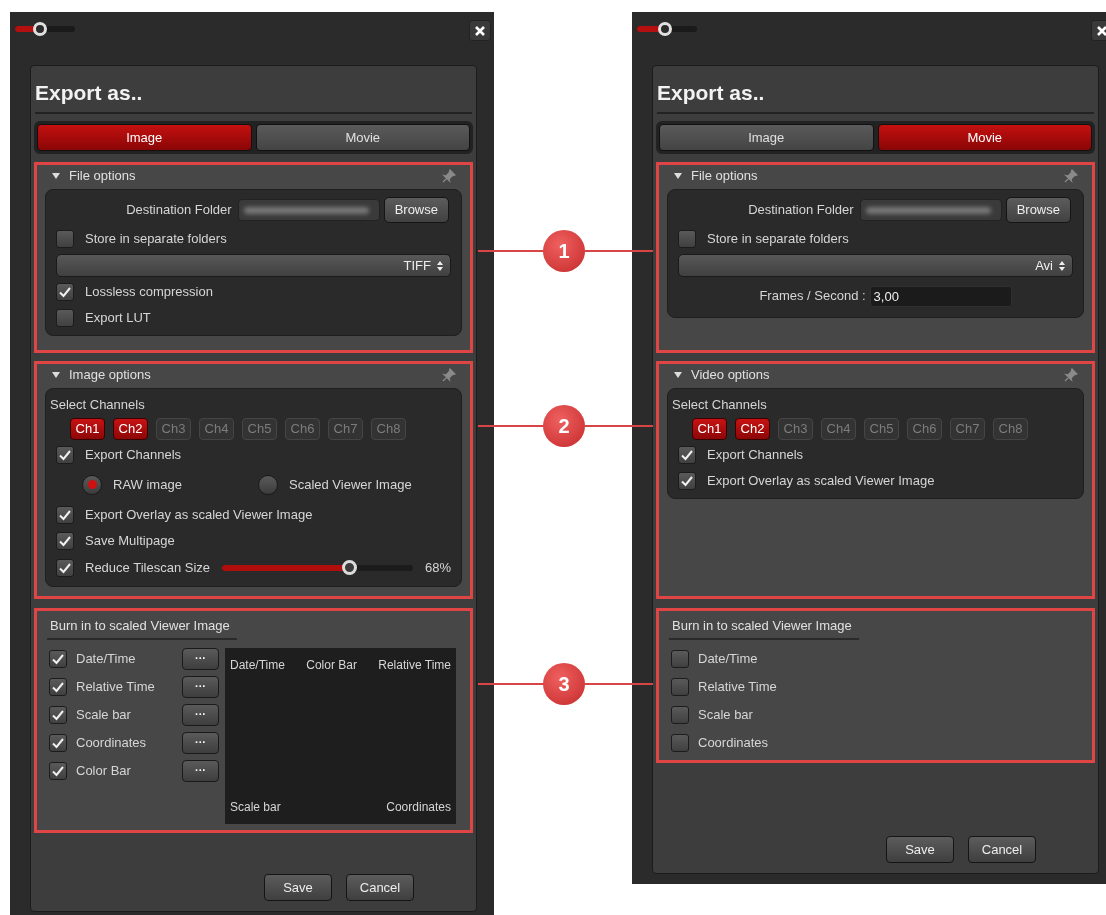  What do you see at coordinates (564, 684) in the screenshot?
I see `callout-number: 3` at bounding box center [564, 684].